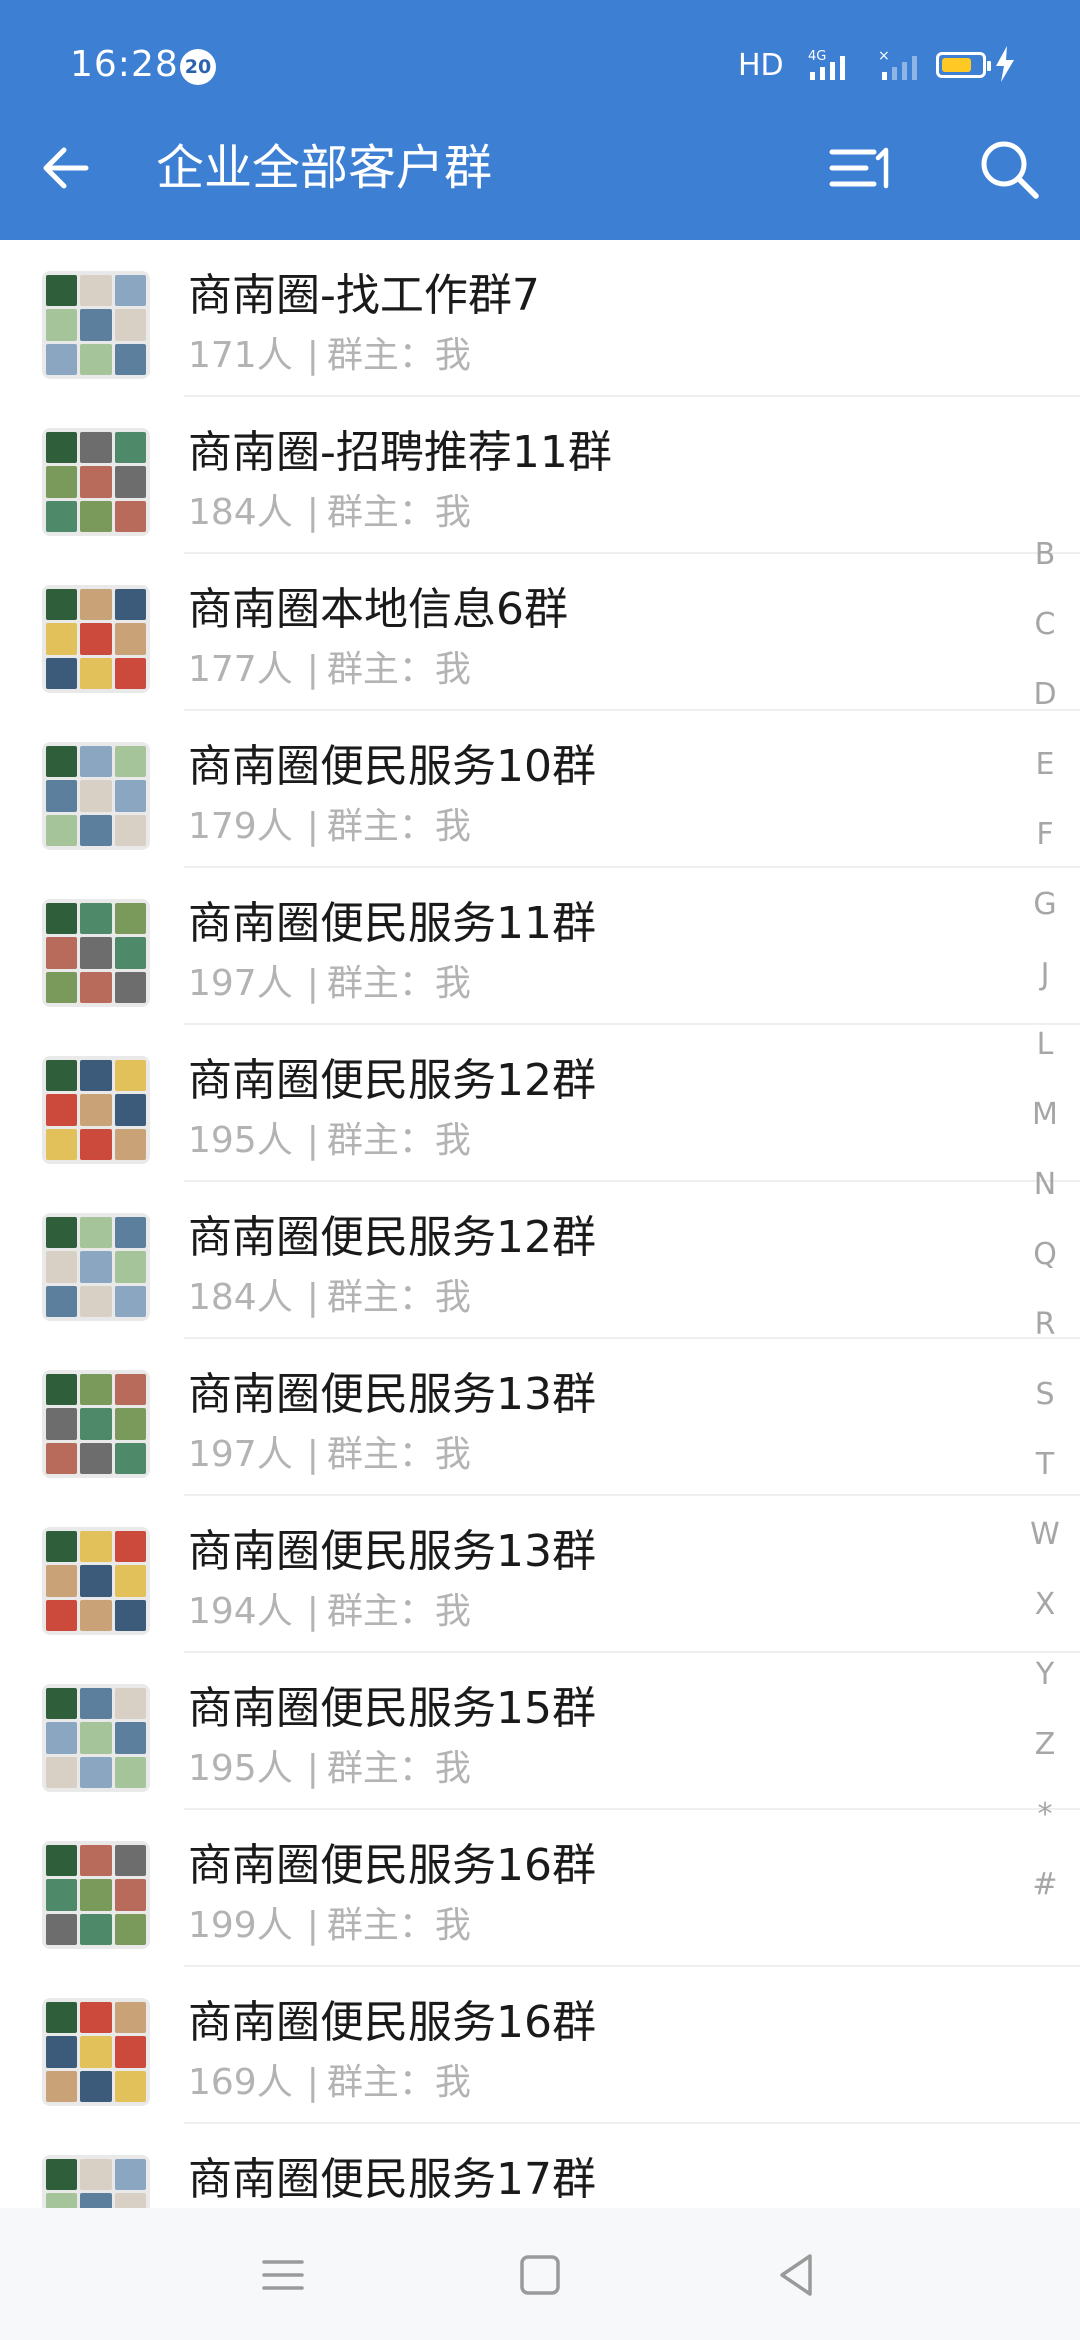 This screenshot has height=2340, width=1080. Describe the element at coordinates (329, 1926) in the screenshot. I see `group-meta: 199人 | 群主：我` at that location.